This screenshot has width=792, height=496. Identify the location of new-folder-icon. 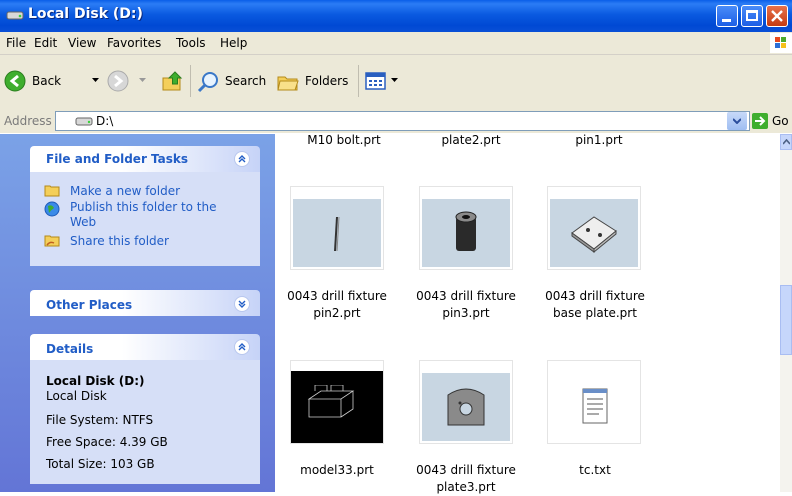
(52, 191).